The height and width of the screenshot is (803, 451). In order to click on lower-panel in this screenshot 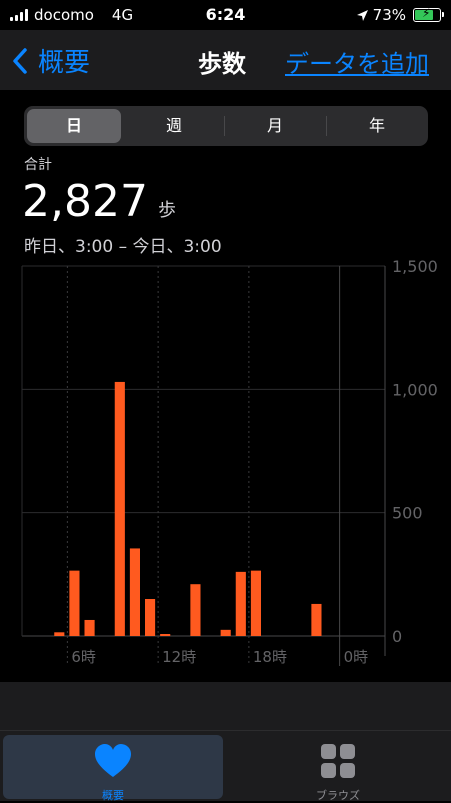, I will do `click(225, 706)`.